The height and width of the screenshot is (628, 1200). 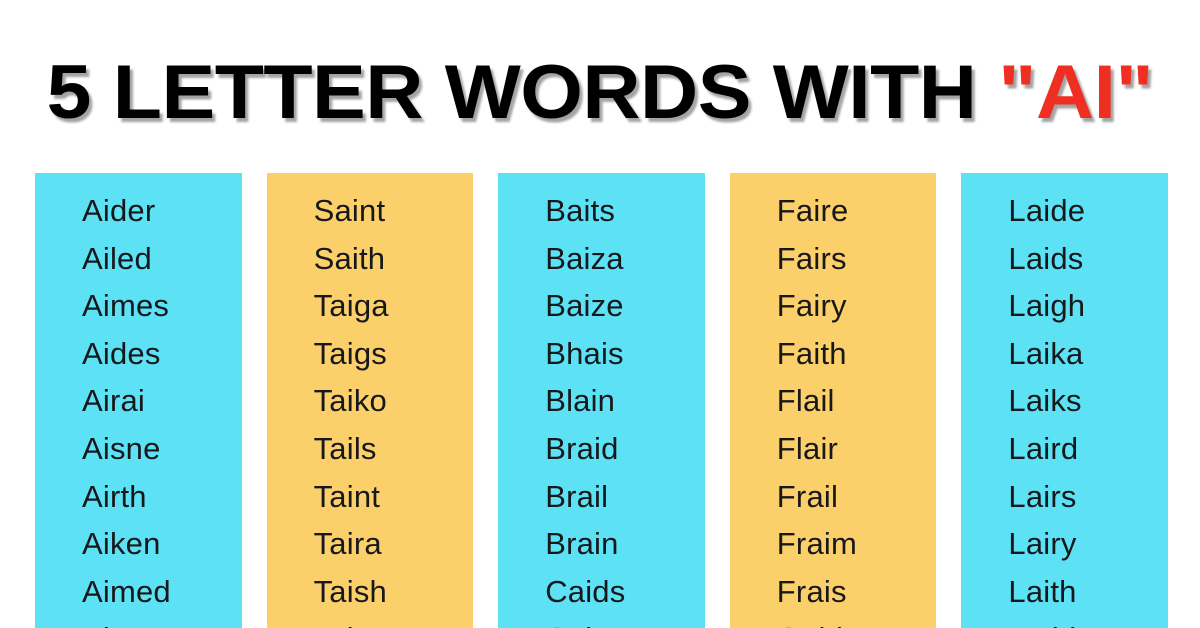 What do you see at coordinates (121, 544) in the screenshot?
I see `word-item: Aiken` at bounding box center [121, 544].